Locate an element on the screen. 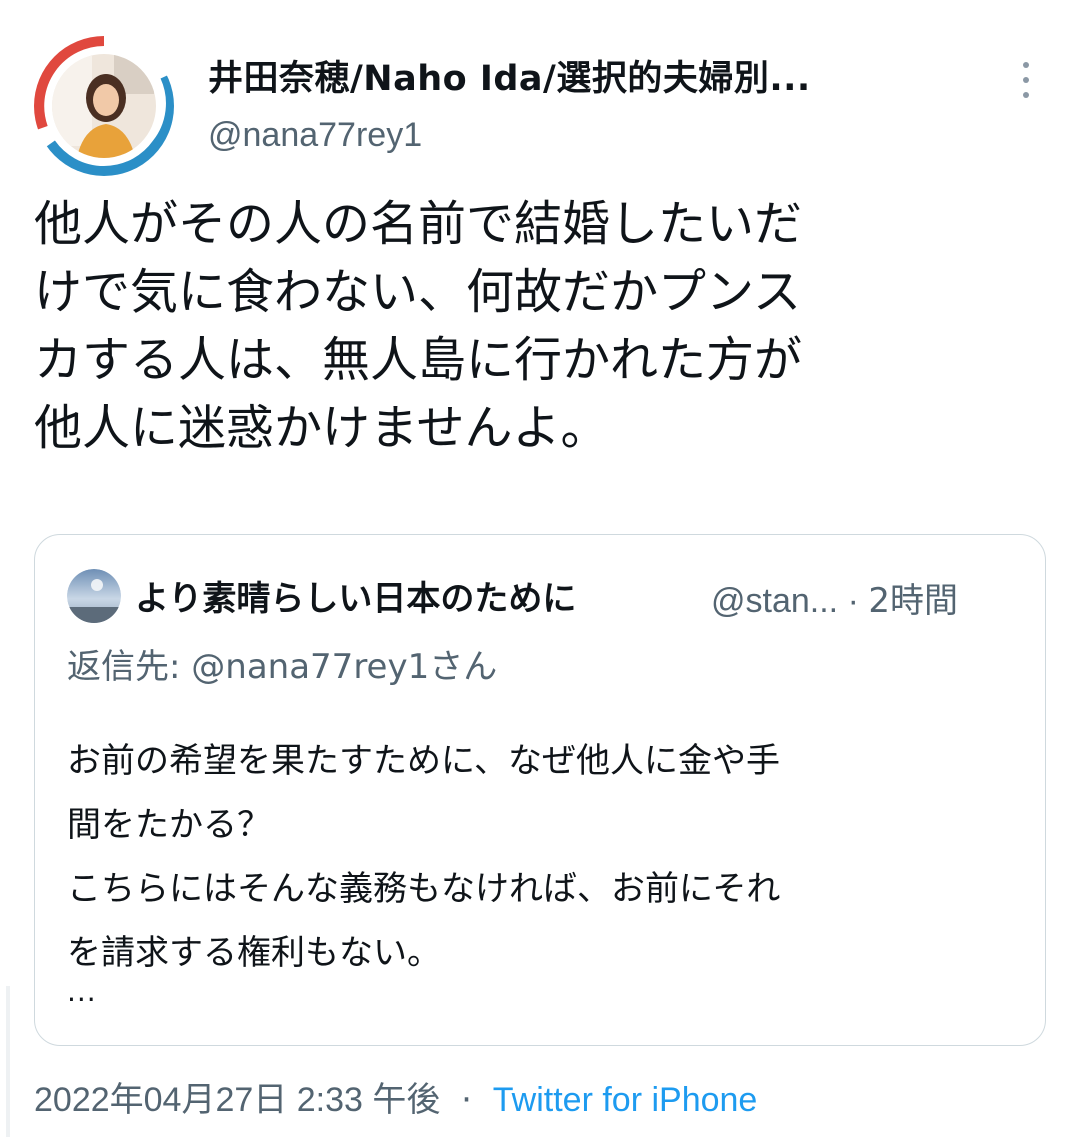 The height and width of the screenshot is (1137, 1080). tweet-text-line: 他人に迷惑かけませんよ。 is located at coordinates (321, 428).